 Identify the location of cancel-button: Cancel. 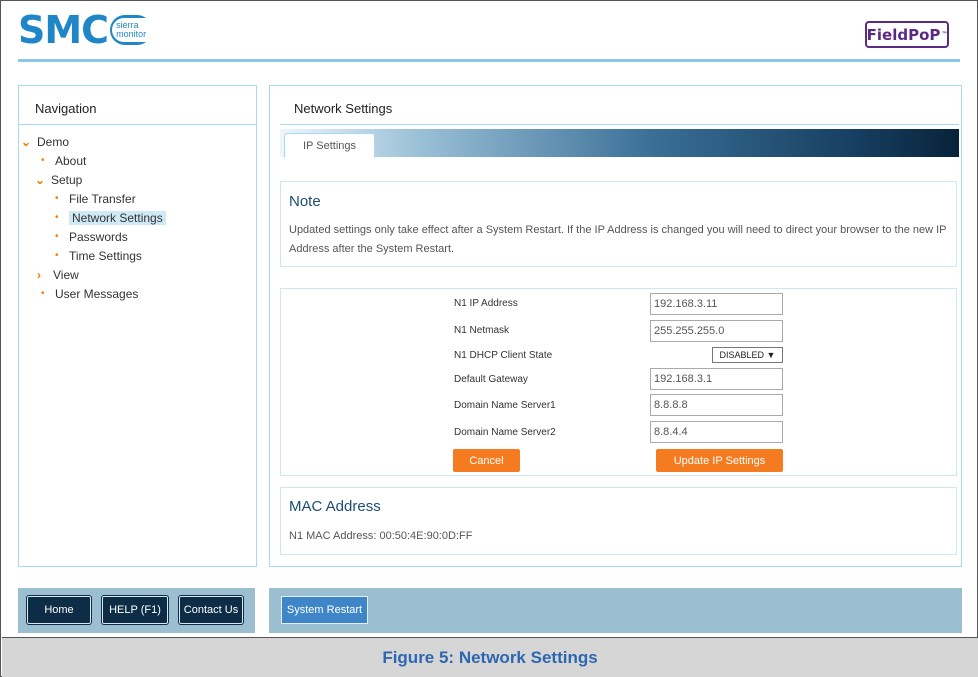
(486, 460).